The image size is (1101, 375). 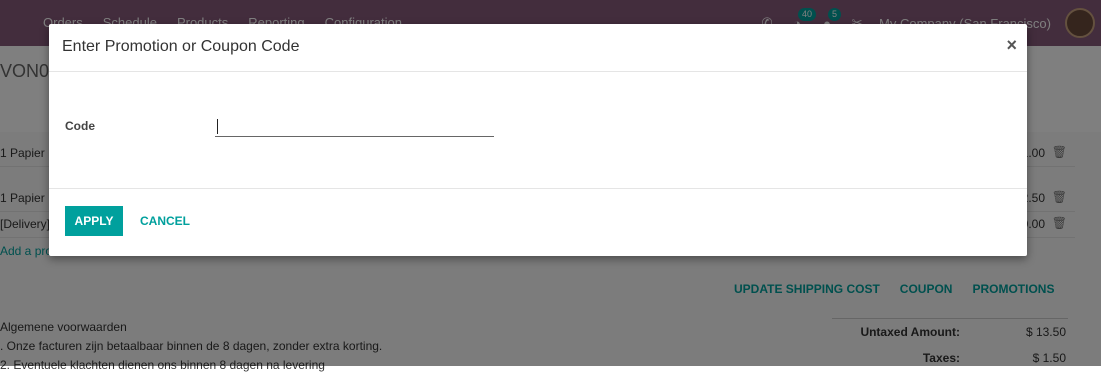 I want to click on cancel-button: CANCEL, so click(x=165, y=221).